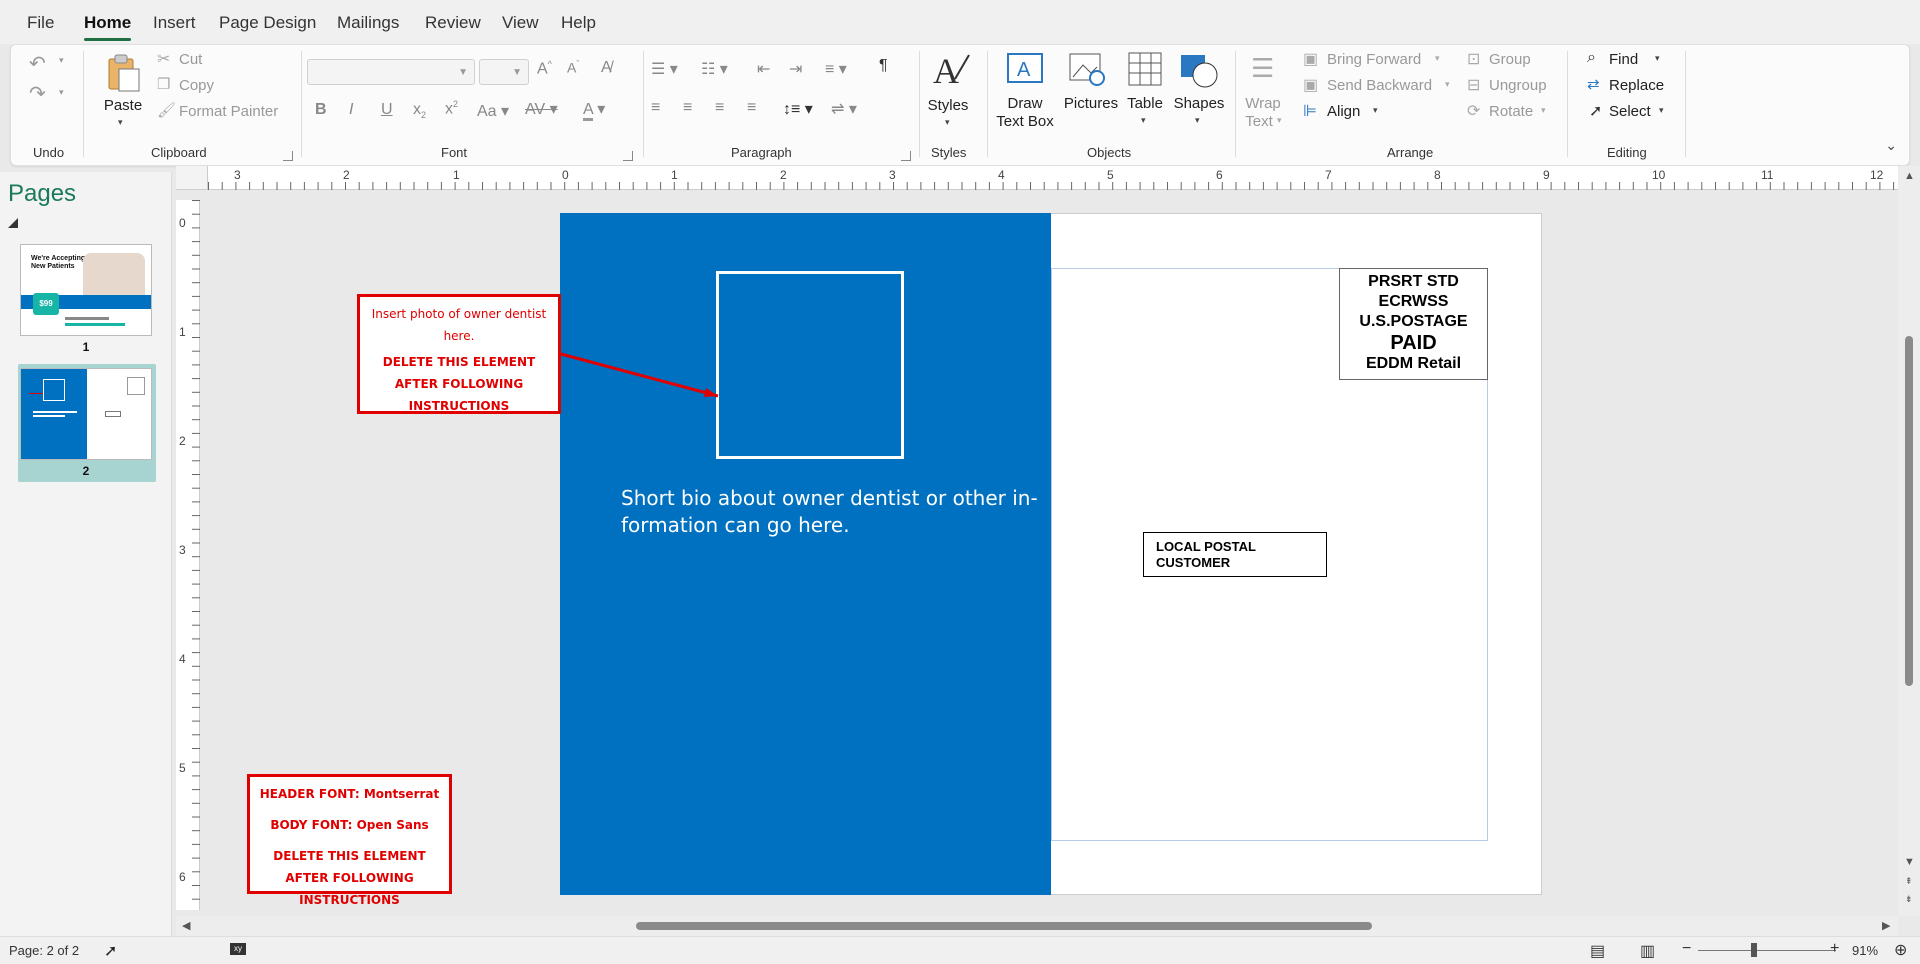  I want to click on grow-font-icon: A^, so click(544, 68).